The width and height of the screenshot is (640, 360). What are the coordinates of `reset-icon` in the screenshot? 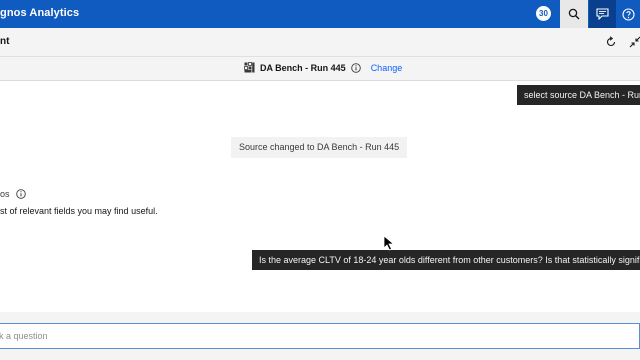 It's located at (611, 42).